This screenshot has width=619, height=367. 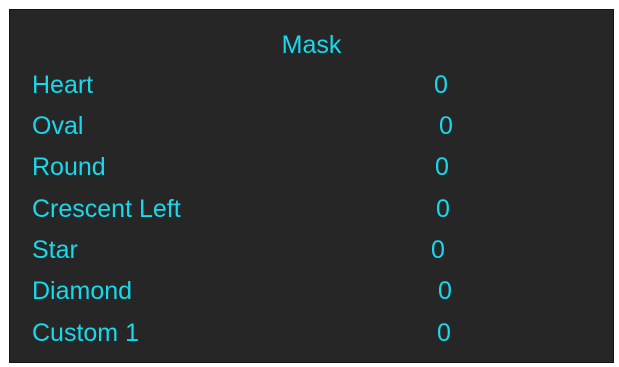 I want to click on menu-item-label: Custom 1, so click(x=85, y=333).